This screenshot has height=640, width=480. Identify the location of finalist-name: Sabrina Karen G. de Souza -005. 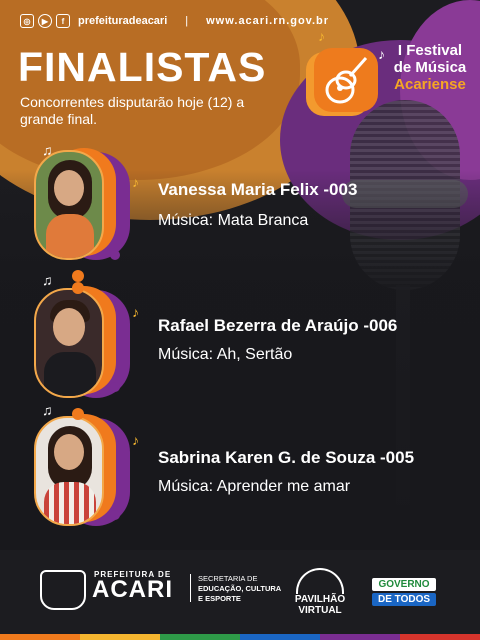
(286, 457).